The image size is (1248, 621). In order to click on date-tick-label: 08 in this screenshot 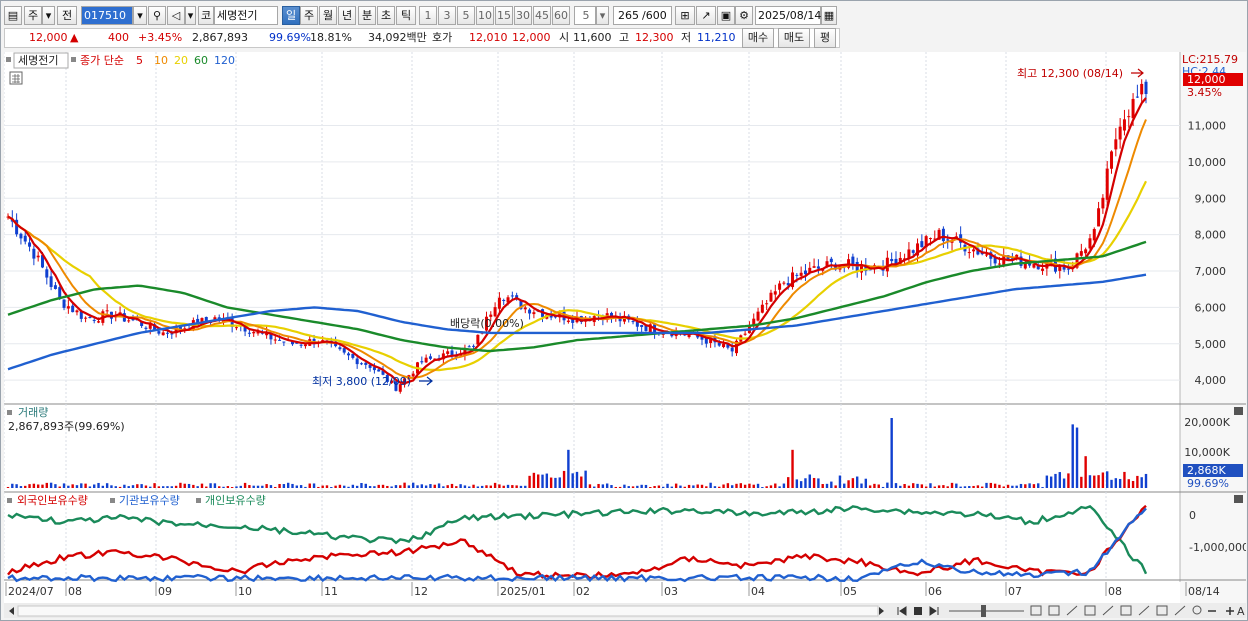, I will do `click(1115, 591)`.